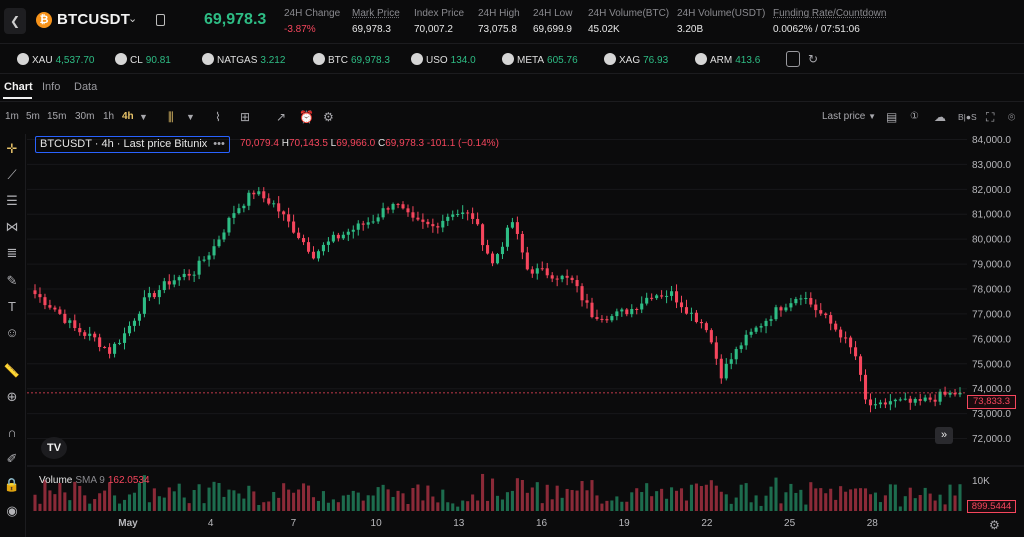  What do you see at coordinates (12, 433) in the screenshot?
I see `magnet-icon: ∩` at bounding box center [12, 433].